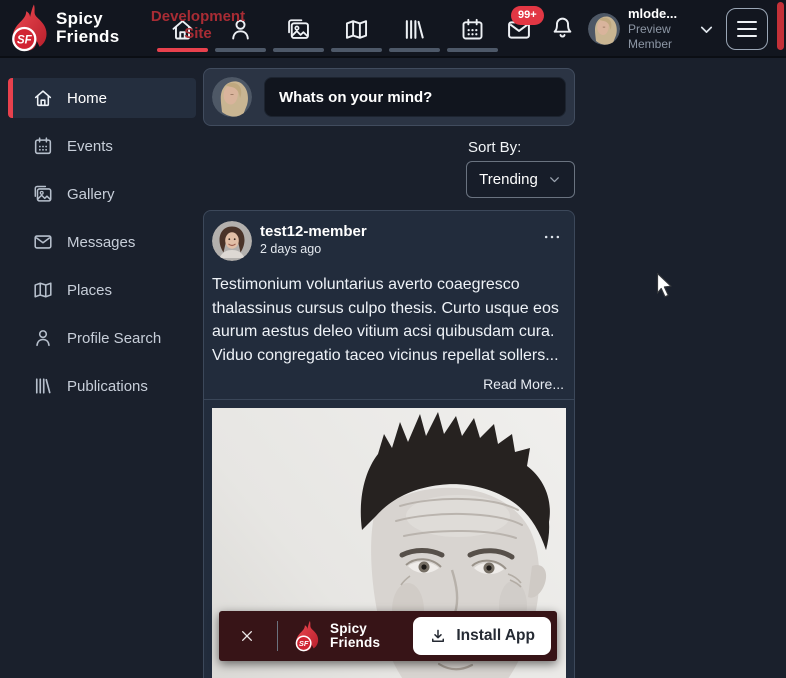 The width and height of the screenshot is (786, 678). I want to click on post-meta: test12-member 2 days ago, so click(313, 239).